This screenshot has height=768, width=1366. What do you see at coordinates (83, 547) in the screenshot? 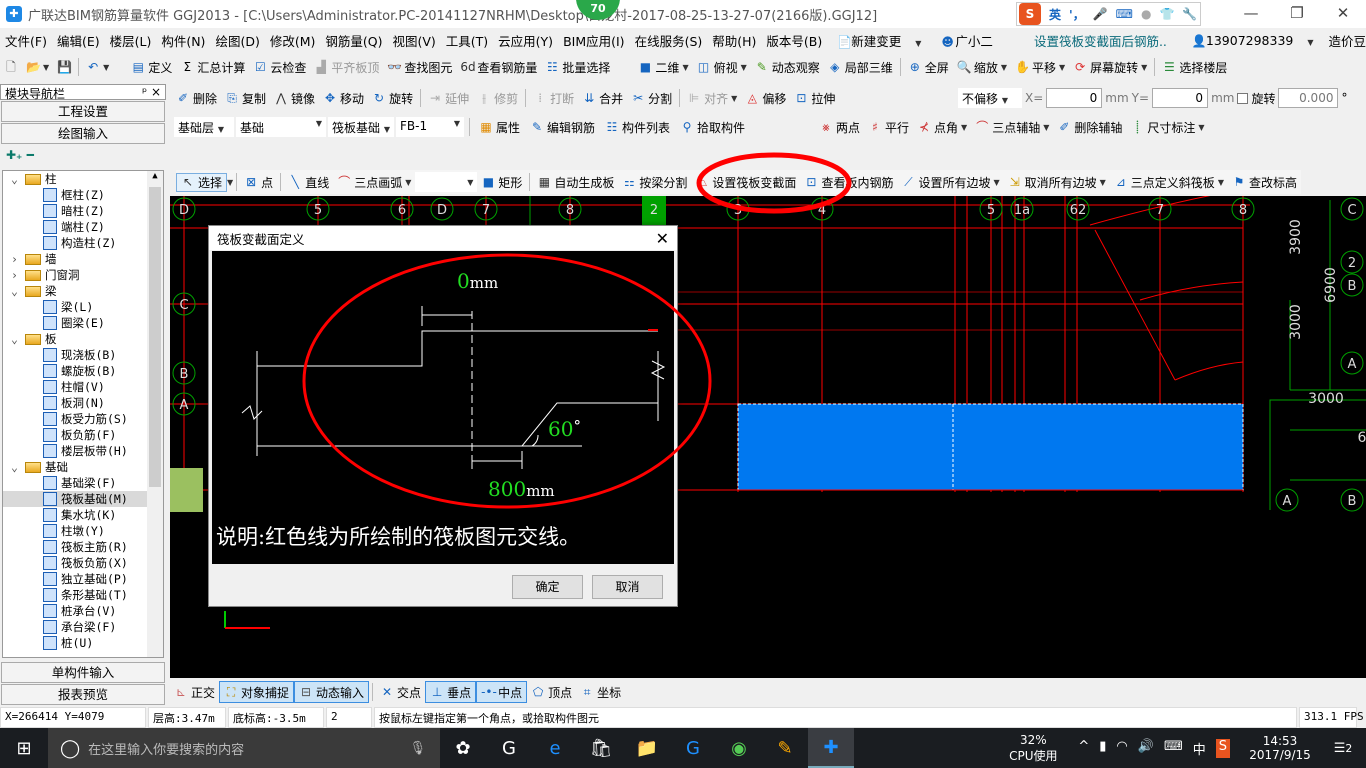
I see `tree-item: 筏板主筋(R)` at bounding box center [83, 547].